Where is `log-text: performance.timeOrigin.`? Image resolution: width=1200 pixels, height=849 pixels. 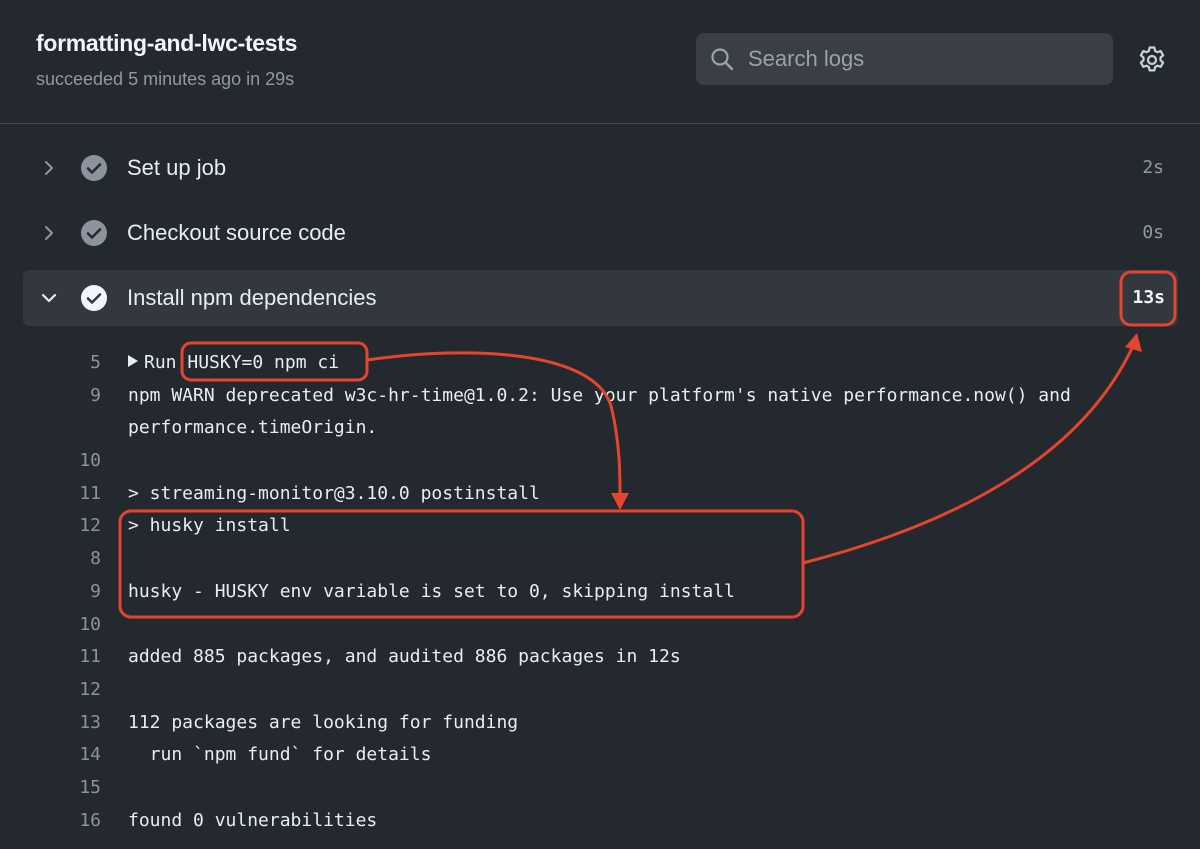
log-text: performance.timeOrigin. is located at coordinates (253, 428).